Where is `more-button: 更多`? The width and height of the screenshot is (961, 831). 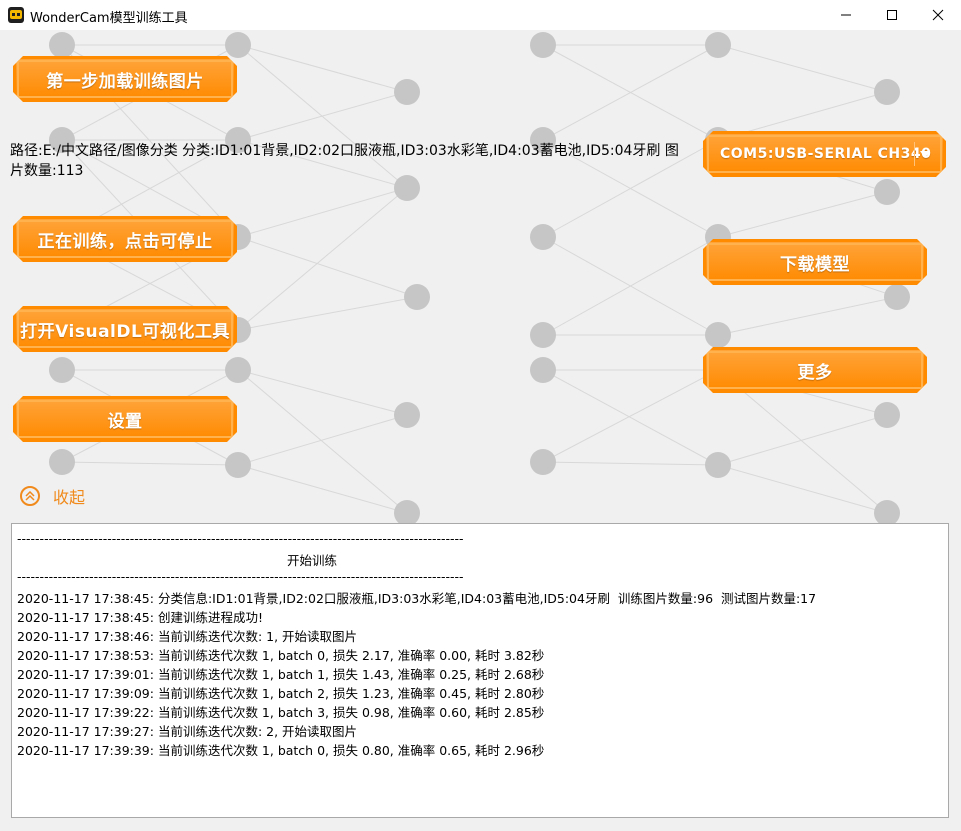
more-button: 更多 is located at coordinates (815, 370).